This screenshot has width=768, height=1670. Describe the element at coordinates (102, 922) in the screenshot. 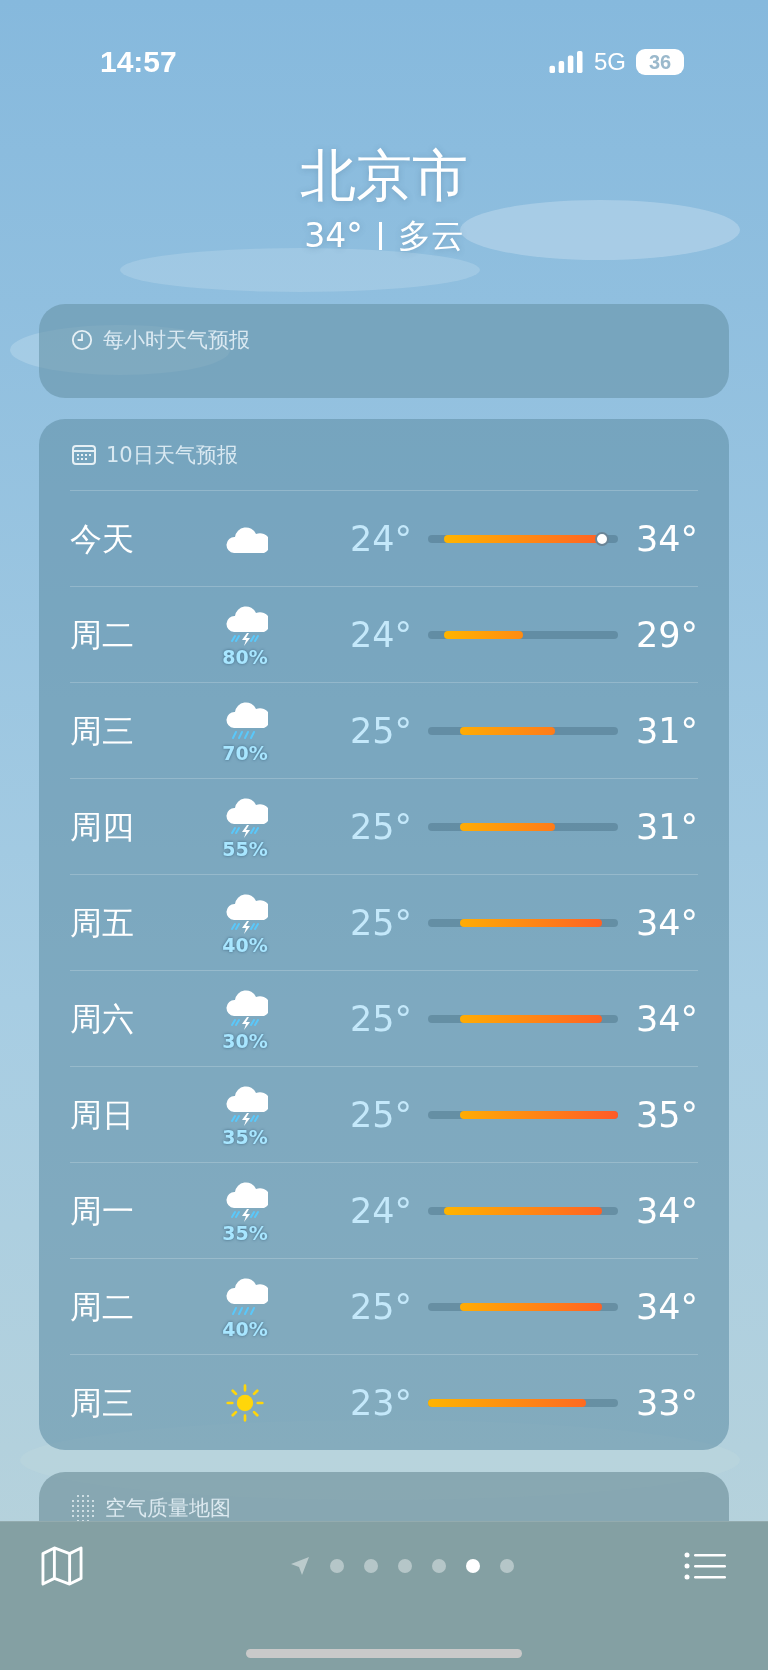

I see `day-label: 周五` at that location.